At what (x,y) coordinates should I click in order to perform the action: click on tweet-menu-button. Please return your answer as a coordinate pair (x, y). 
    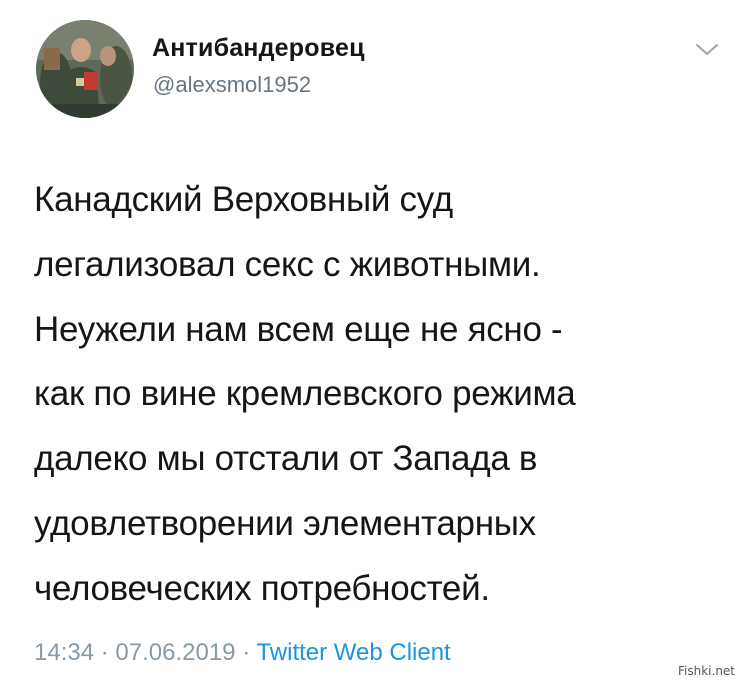
    Looking at the image, I should click on (707, 49).